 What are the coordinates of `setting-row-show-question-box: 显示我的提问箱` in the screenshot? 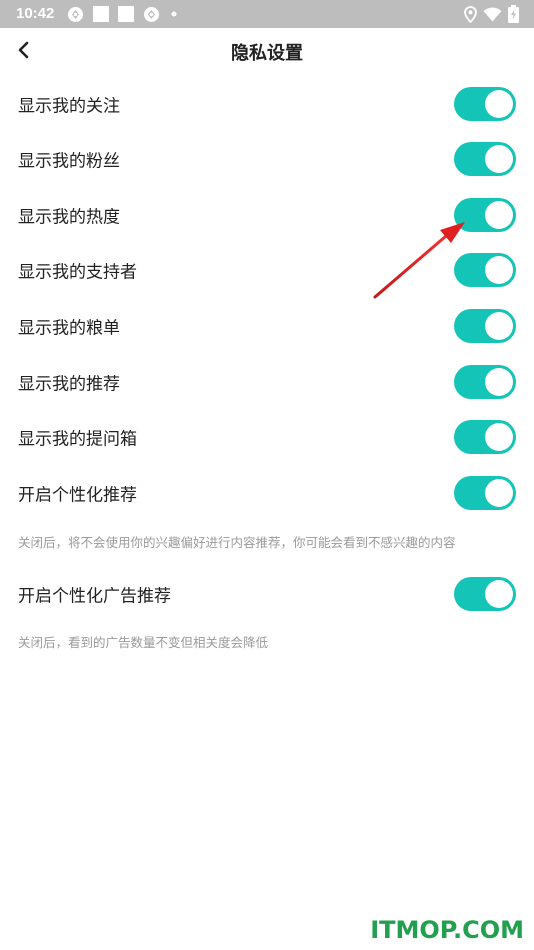 It's located at (267, 437).